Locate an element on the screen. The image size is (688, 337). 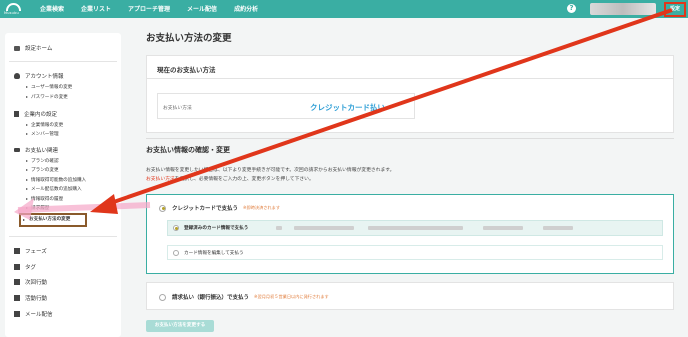
nav-company-list: 企業リスト is located at coordinates (96, 8).